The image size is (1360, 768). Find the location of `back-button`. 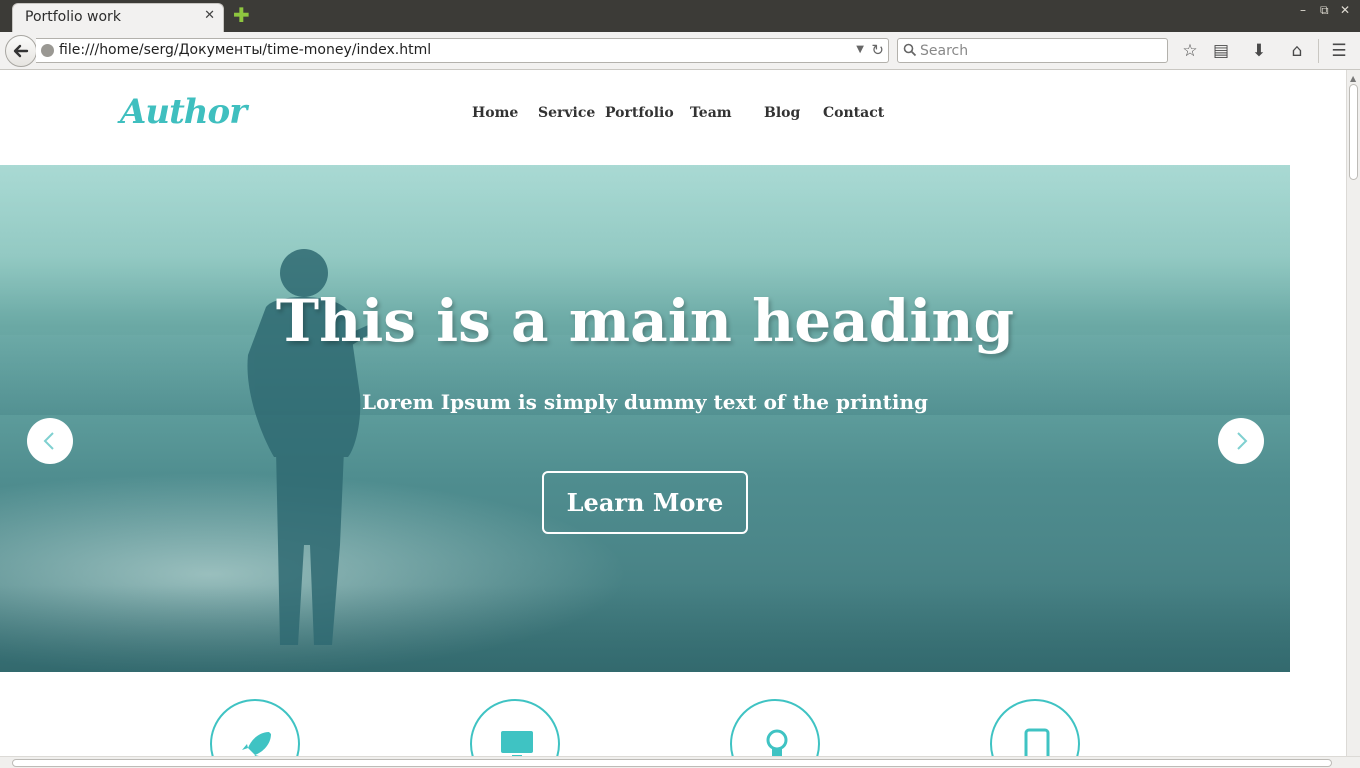

back-button is located at coordinates (21, 51).